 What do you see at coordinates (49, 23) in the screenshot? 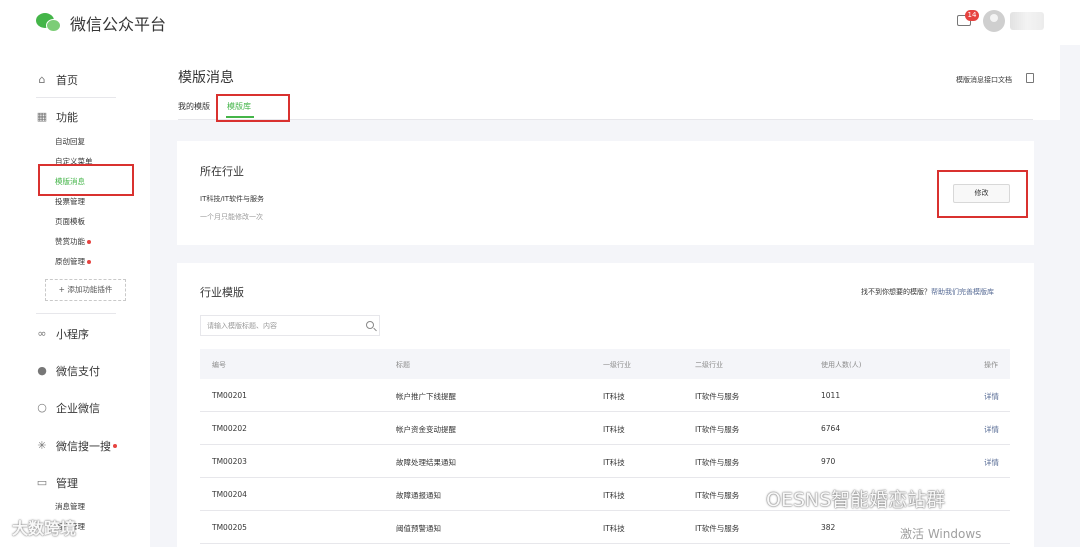
I see `wechat-logo-icon` at bounding box center [49, 23].